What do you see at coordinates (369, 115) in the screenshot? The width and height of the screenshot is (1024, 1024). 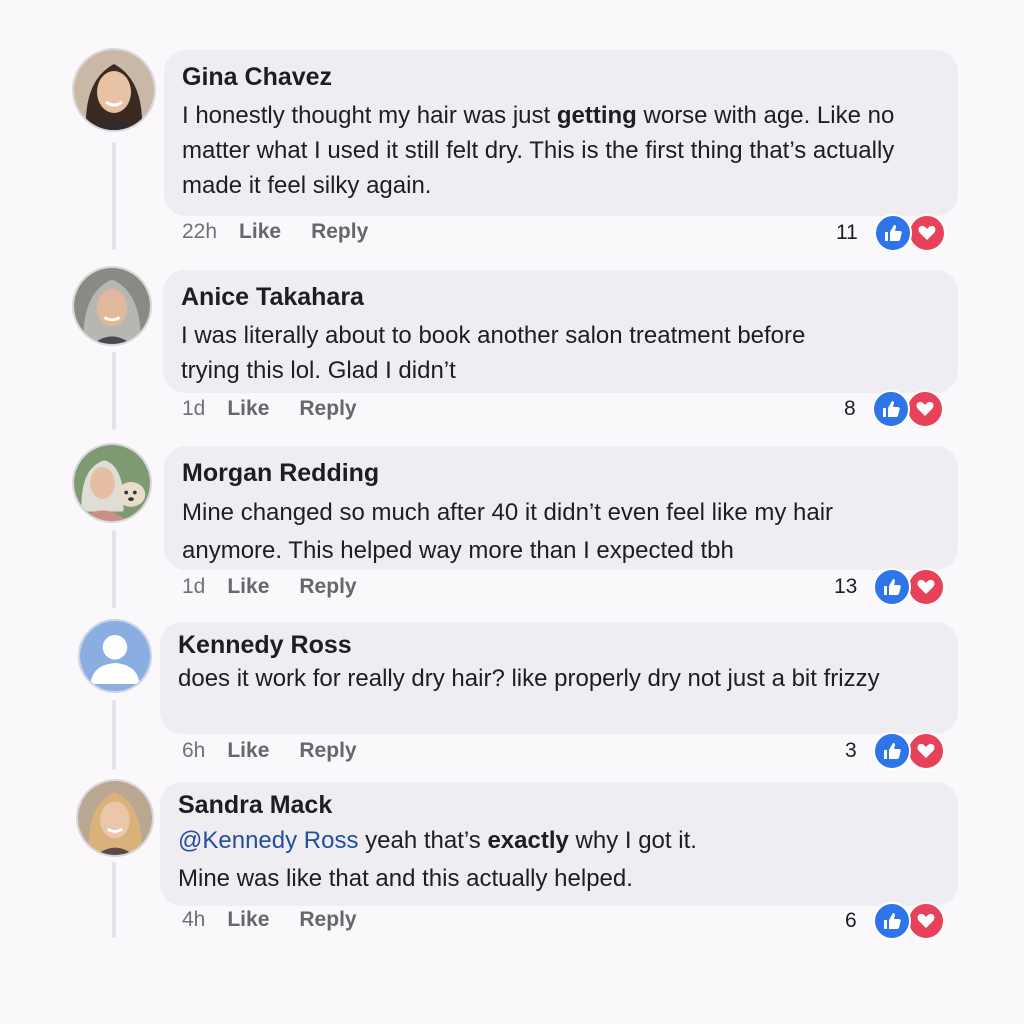 I see `comment-text-part: I honestly thought my hair was just` at bounding box center [369, 115].